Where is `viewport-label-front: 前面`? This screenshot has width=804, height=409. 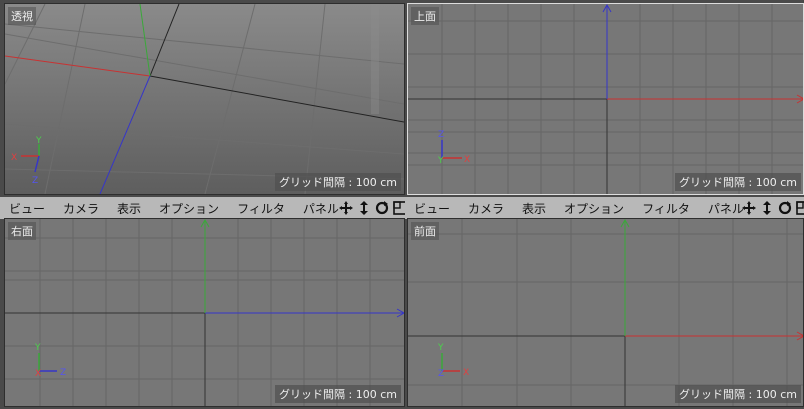 viewport-label-front: 前面 is located at coordinates (425, 231).